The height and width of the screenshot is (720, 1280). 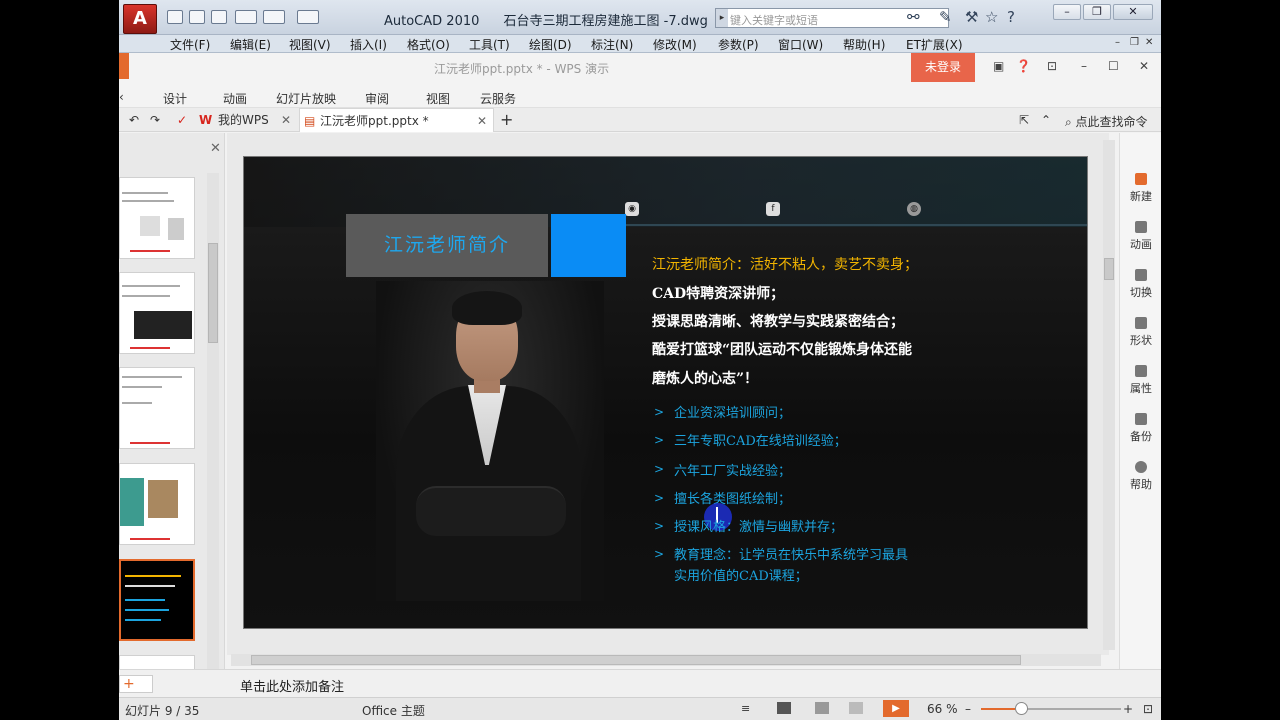 I want to click on menu-tools: 工具(T), so click(x=489, y=44).